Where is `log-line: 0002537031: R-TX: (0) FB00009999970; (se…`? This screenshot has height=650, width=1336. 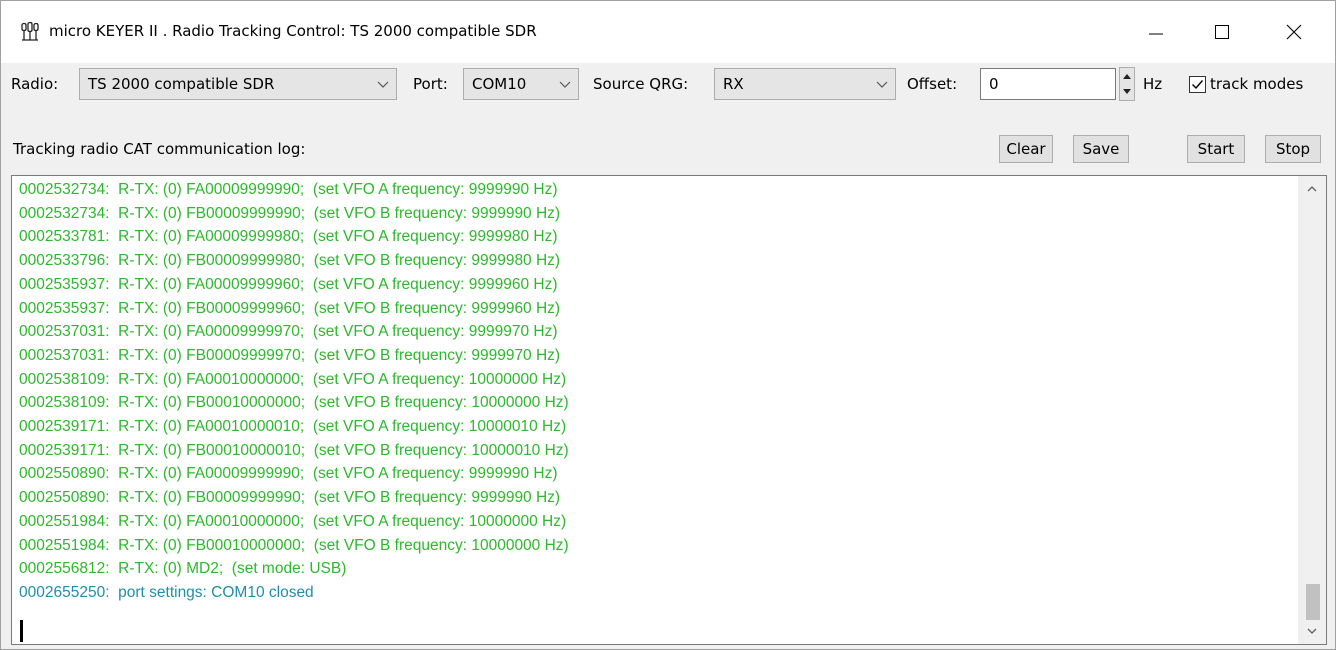
log-line: 0002537031: R-TX: (0) FB00009999970; (se… is located at coordinates (290, 355).